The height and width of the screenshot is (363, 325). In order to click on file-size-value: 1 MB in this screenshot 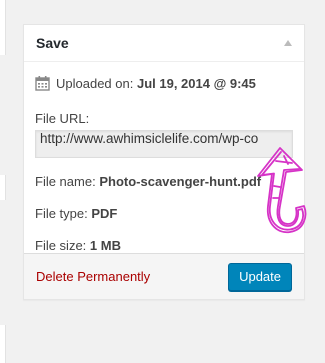, I will do `click(105, 245)`.